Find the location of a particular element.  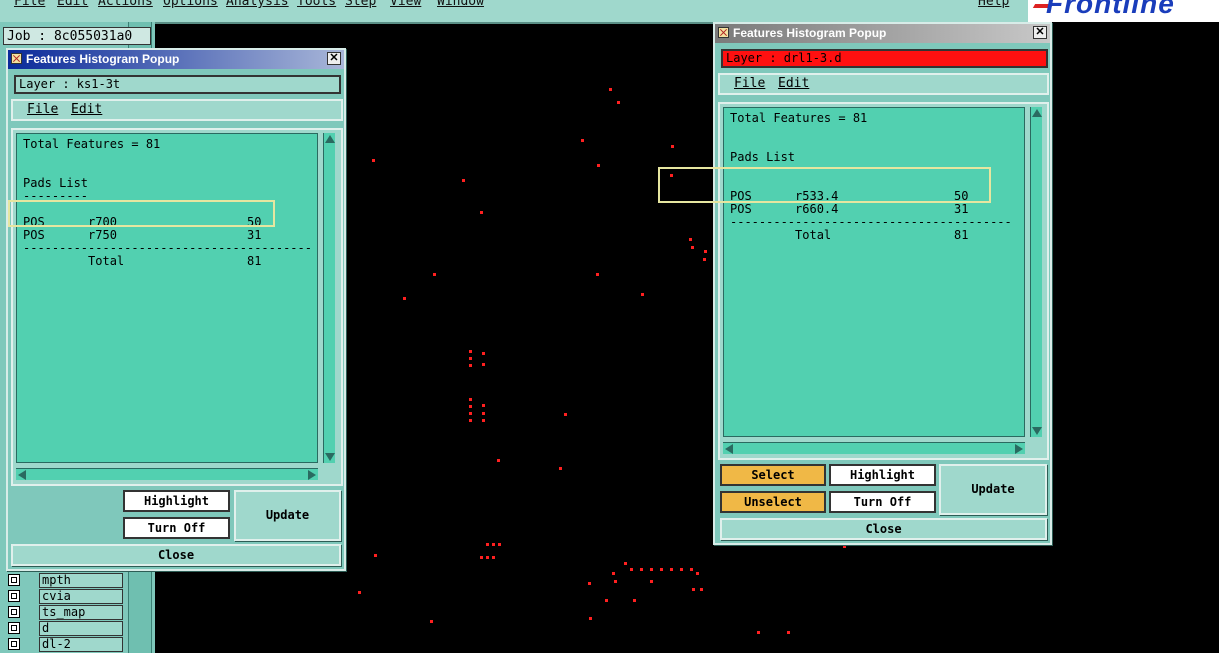

layer-name: cvia is located at coordinates (81, 596).